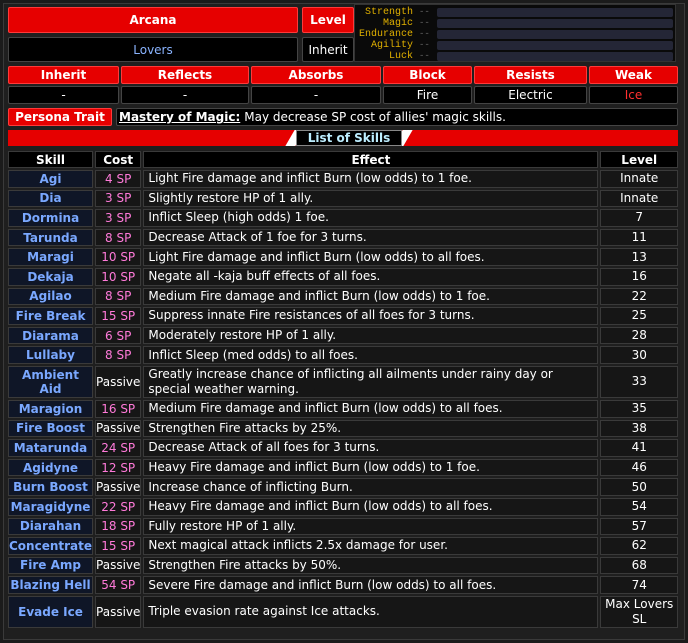  What do you see at coordinates (51, 526) in the screenshot?
I see `skill-name: Diarahan` at bounding box center [51, 526].